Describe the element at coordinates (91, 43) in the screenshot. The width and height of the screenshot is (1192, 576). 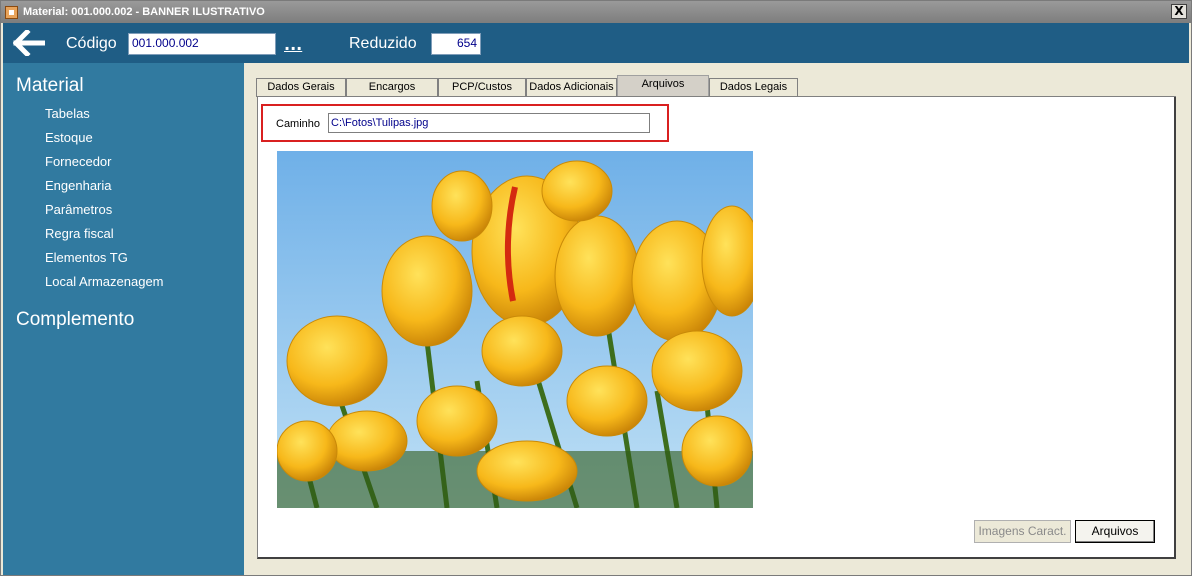
I see `codigo-label: Código` at that location.